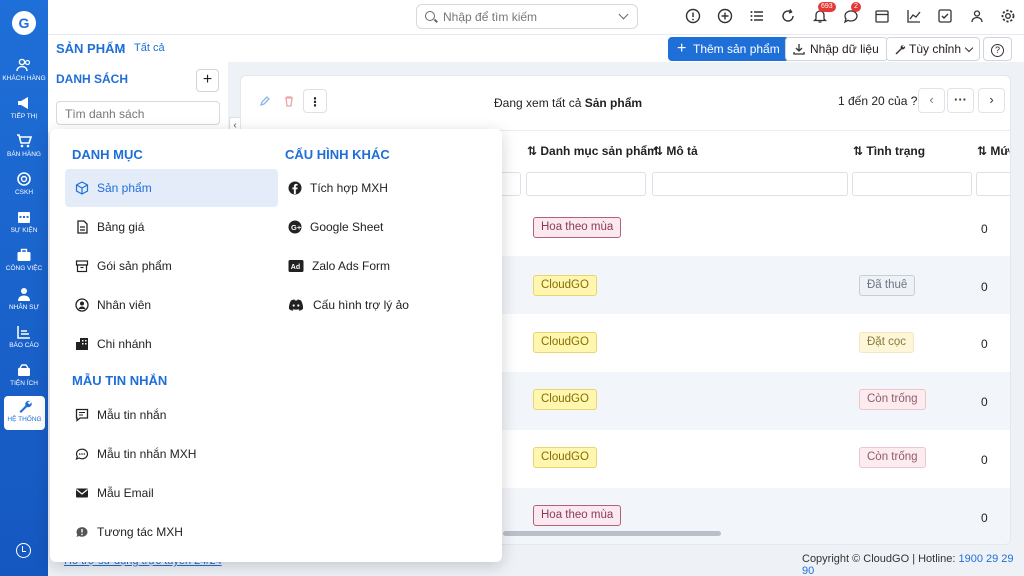  What do you see at coordinates (171, 266) in the screenshot?
I see `menu-item-product-bundle: Gói sản phẩm` at bounding box center [171, 266].